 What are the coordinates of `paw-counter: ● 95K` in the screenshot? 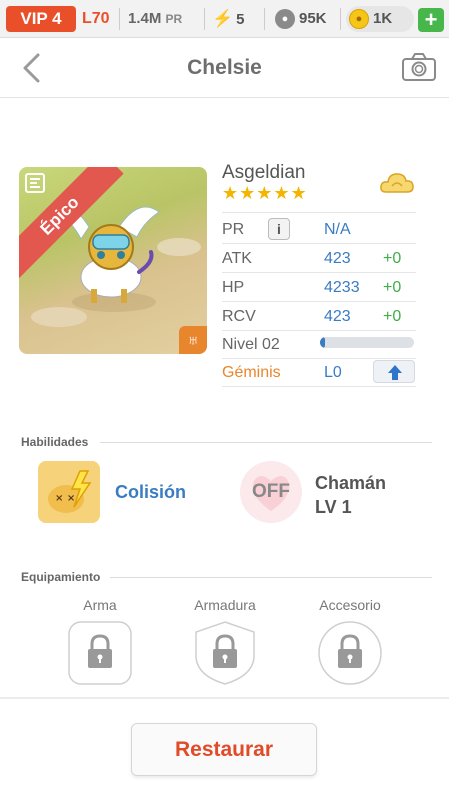 It's located at (301, 19).